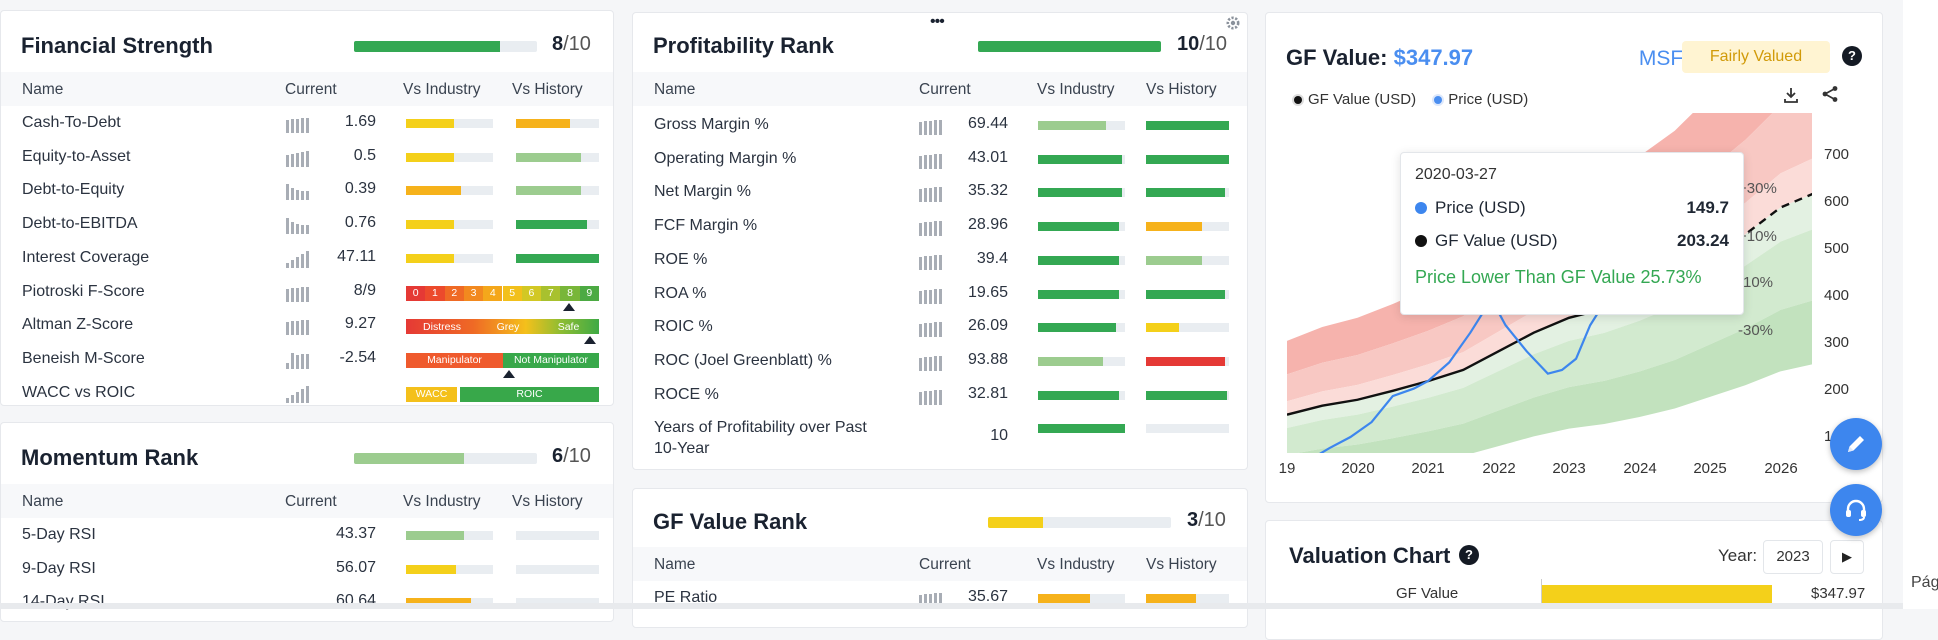  I want to click on page-edge-label: Pág, so click(1924, 583).